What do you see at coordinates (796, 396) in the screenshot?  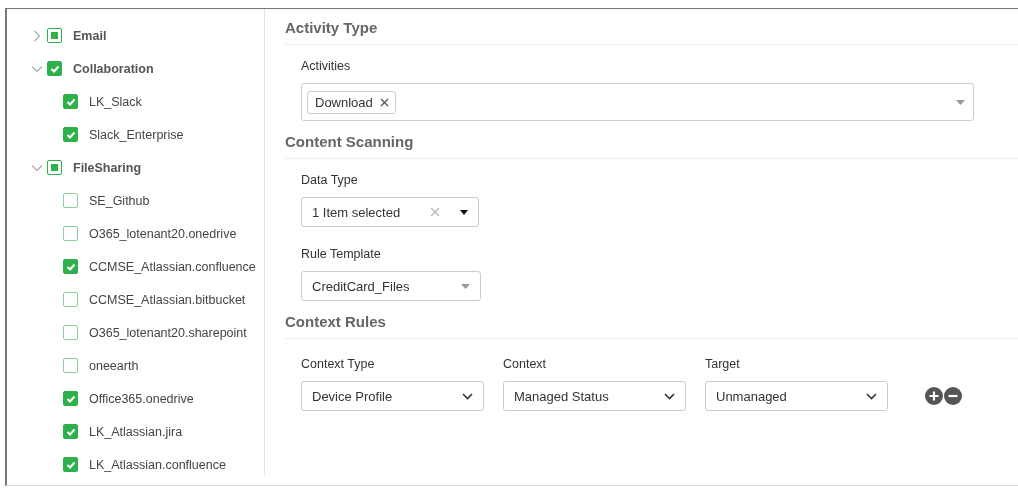 I see `context-select: Unmanaged` at bounding box center [796, 396].